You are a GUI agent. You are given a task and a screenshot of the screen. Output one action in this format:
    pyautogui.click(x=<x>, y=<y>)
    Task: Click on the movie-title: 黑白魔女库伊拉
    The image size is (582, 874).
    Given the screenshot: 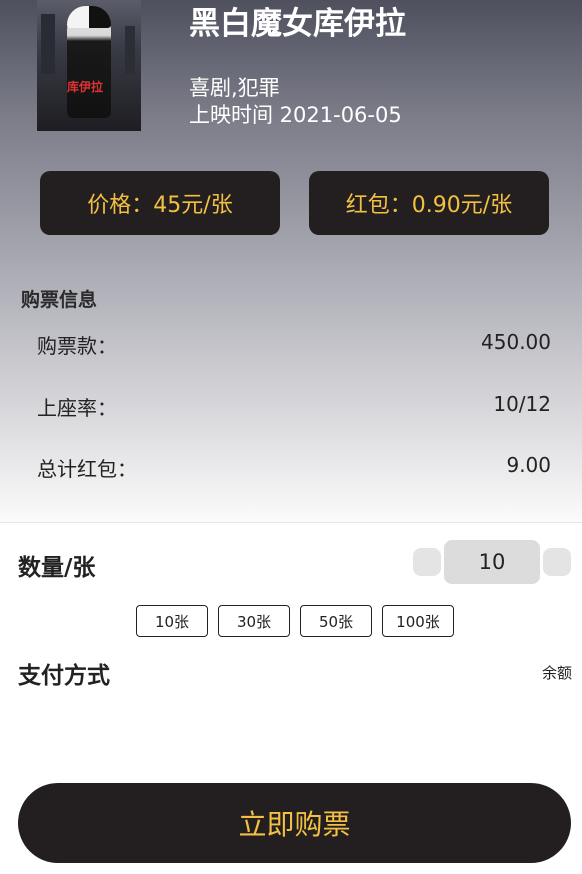 What is the action you would take?
    pyautogui.click(x=297, y=24)
    